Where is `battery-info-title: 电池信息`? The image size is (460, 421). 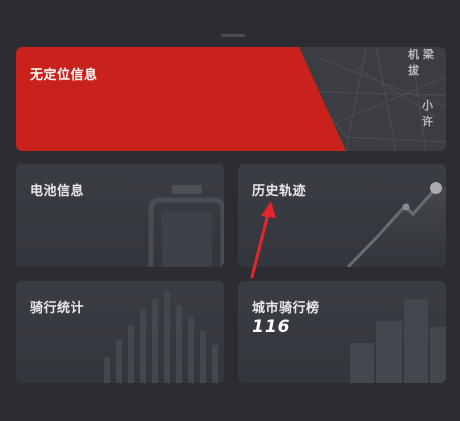
battery-info-title: 电池信息 is located at coordinates (57, 191).